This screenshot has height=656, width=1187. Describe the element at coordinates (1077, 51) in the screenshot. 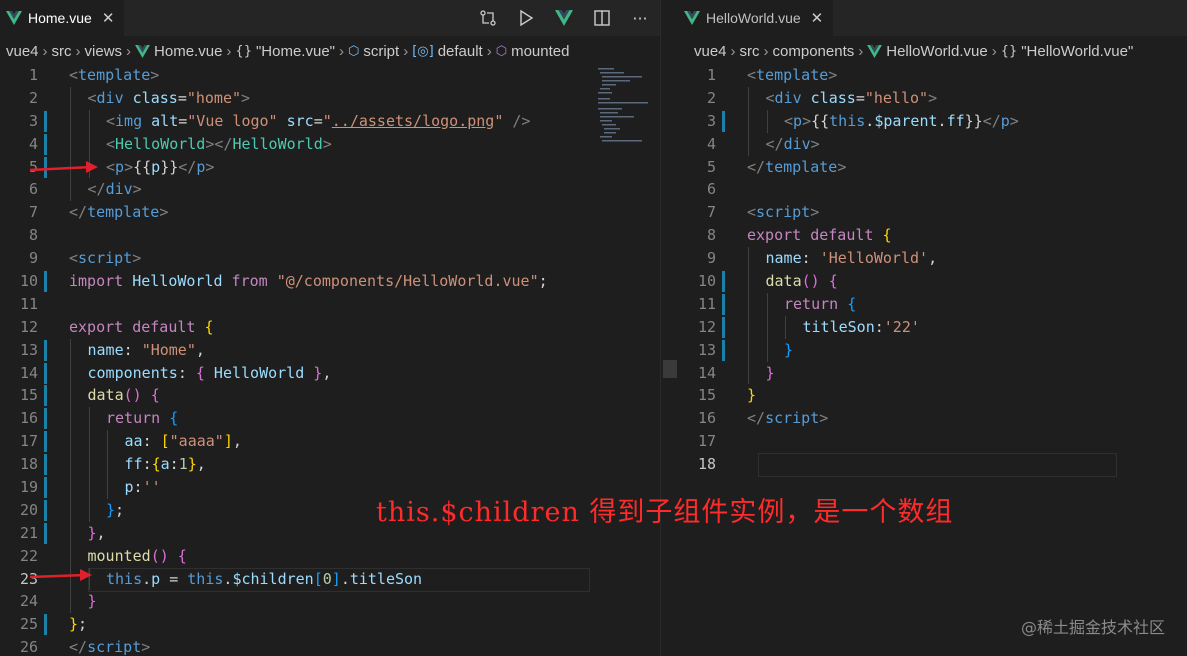

I see `breadcrumb-item: "HelloWorld.vue"` at that location.